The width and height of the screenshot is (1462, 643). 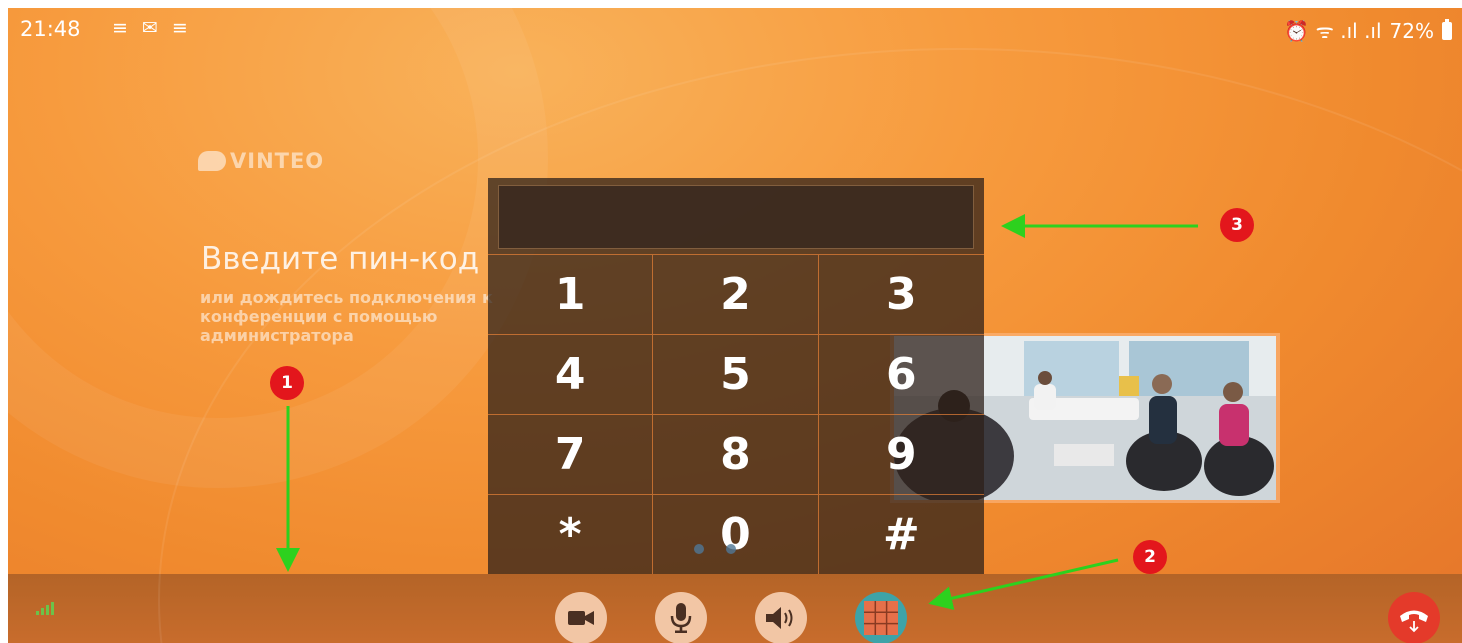 What do you see at coordinates (571, 534) in the screenshot?
I see `key-star: *` at bounding box center [571, 534].